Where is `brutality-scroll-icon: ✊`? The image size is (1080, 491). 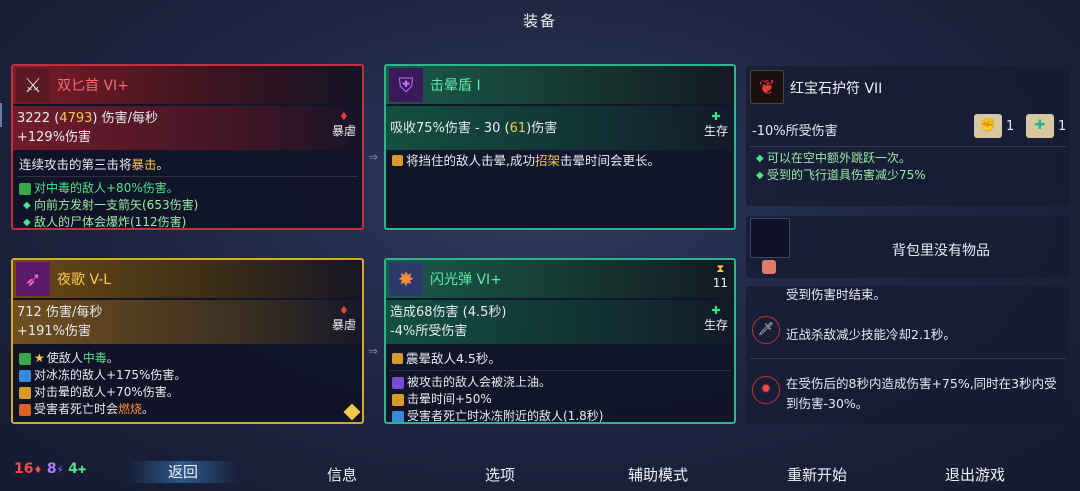 brutality-scroll-icon: ✊ is located at coordinates (988, 126).